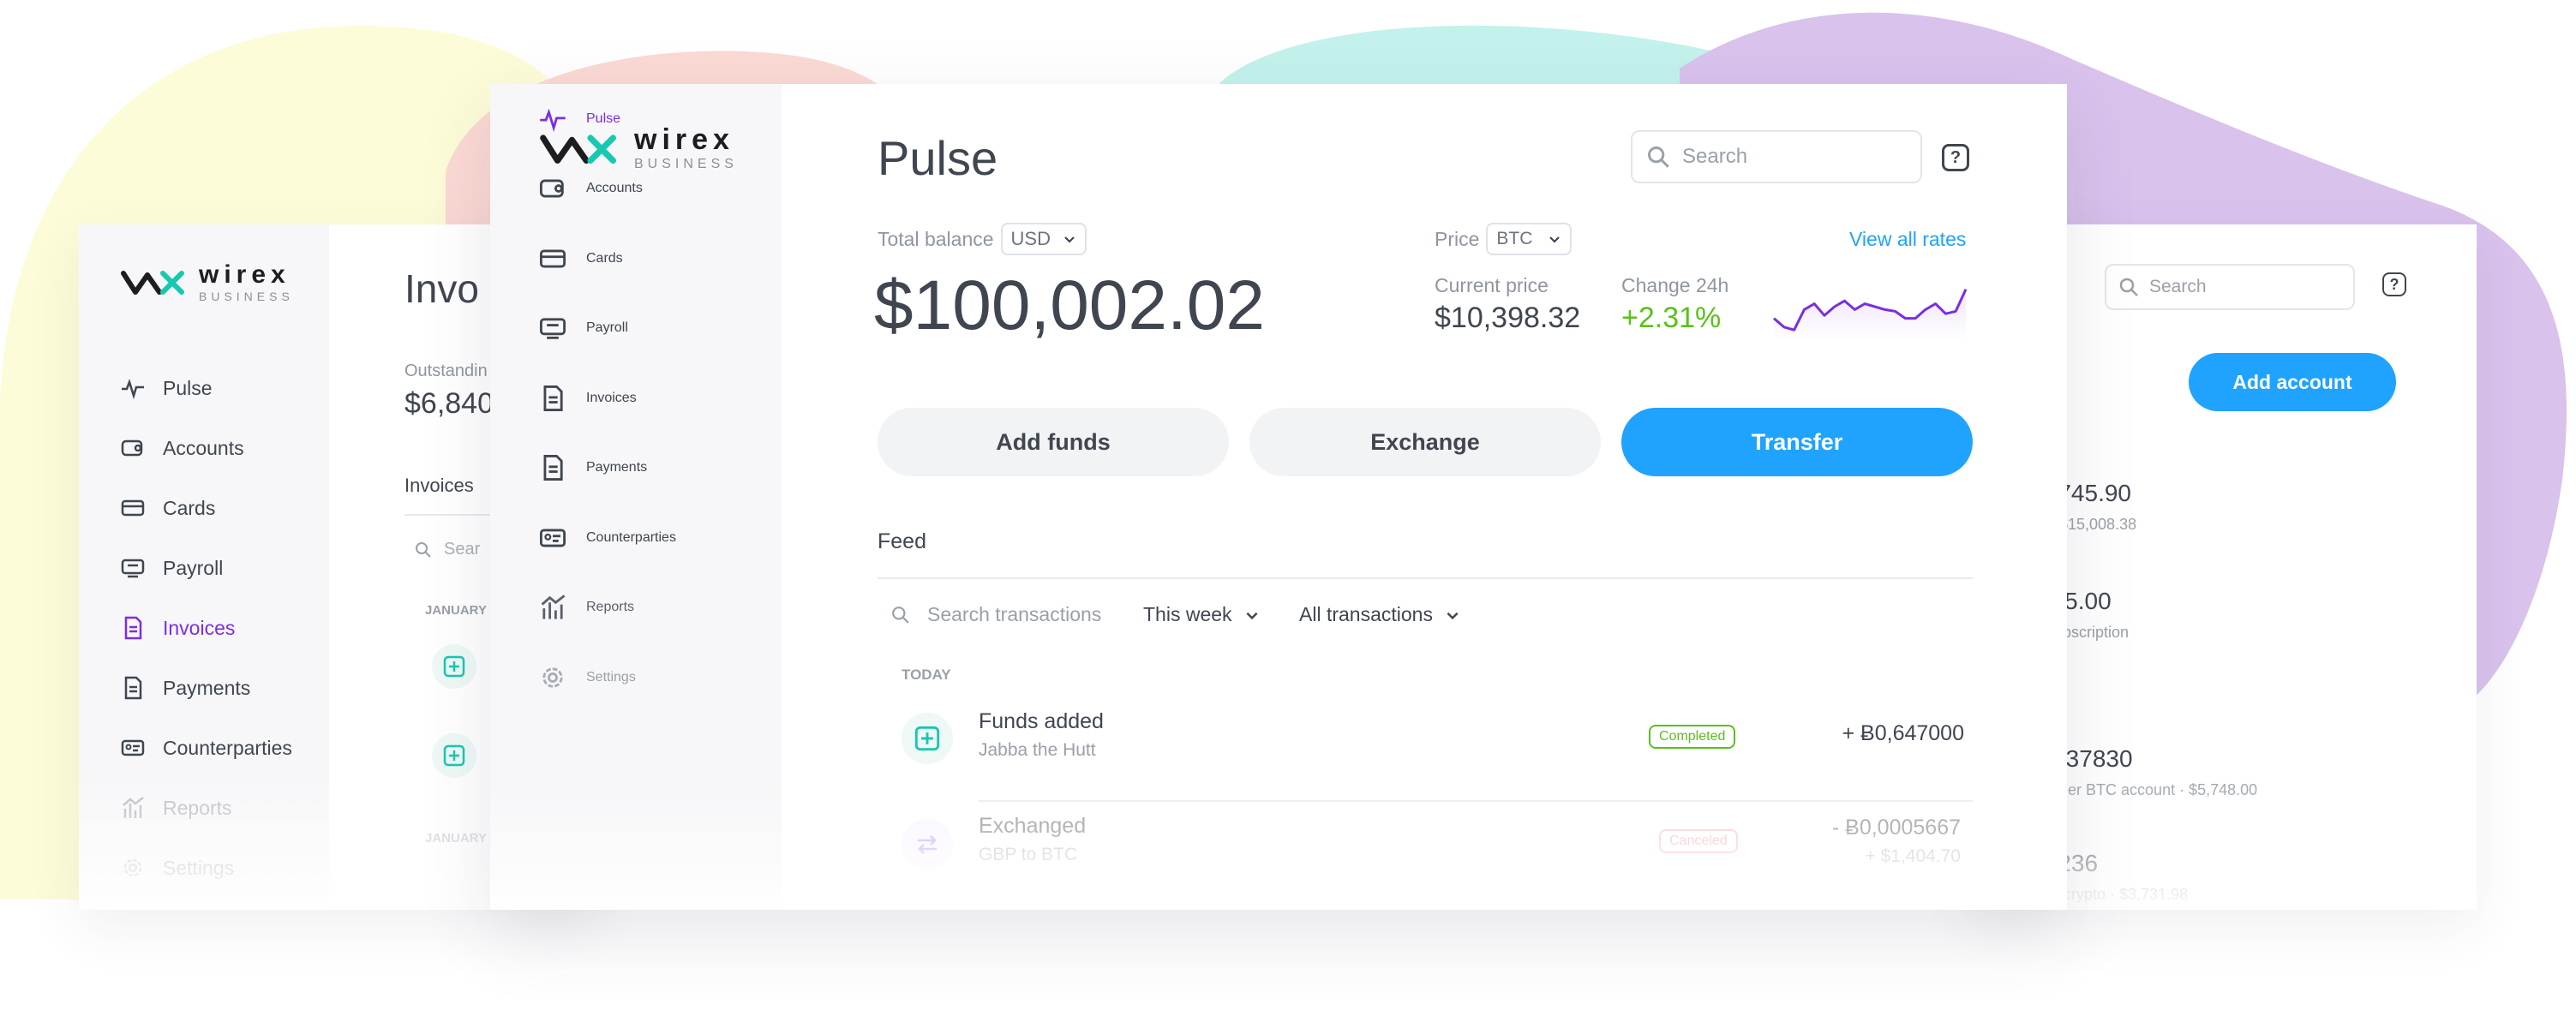 The width and height of the screenshot is (2576, 1016). Describe the element at coordinates (1033, 826) in the screenshot. I see `transaction-title: Exchanged` at that location.